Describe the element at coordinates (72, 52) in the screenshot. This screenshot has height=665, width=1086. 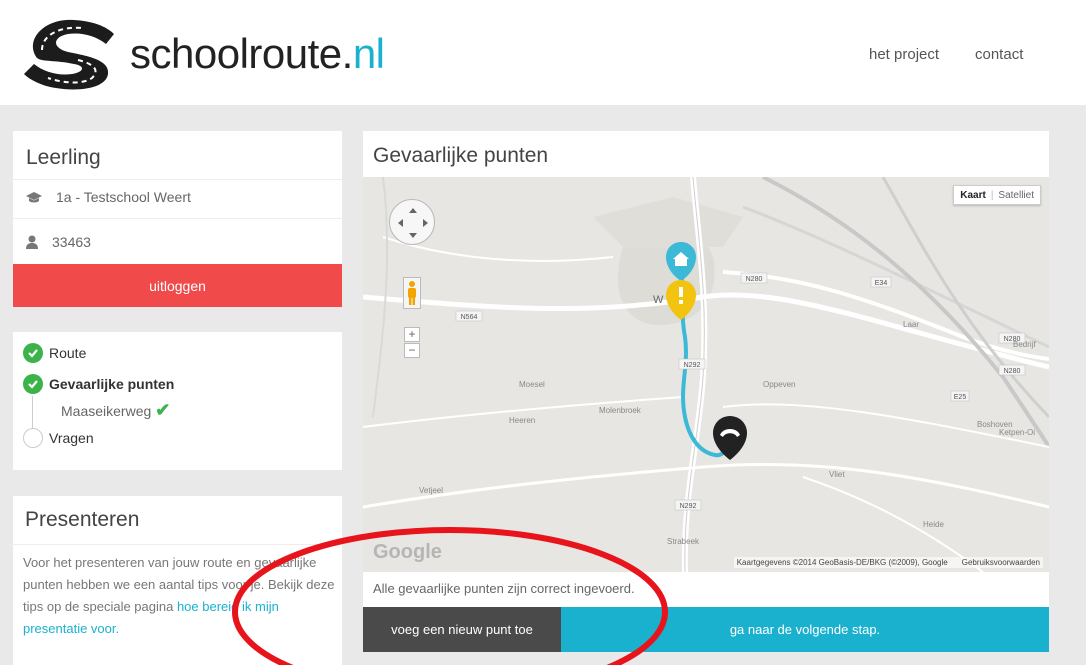
I see `logo-icon` at that location.